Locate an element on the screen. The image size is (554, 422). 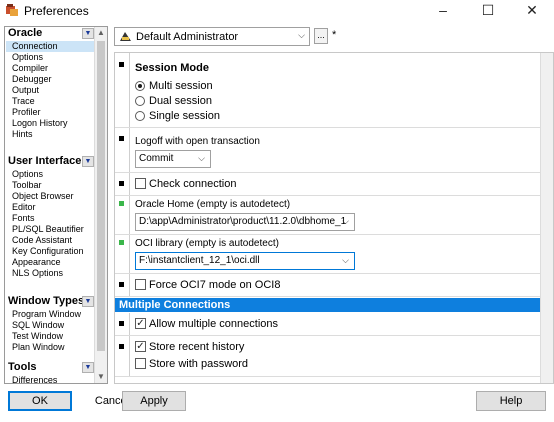
sidebar-item-logon-history: Logon History is located at coordinates (50, 123).